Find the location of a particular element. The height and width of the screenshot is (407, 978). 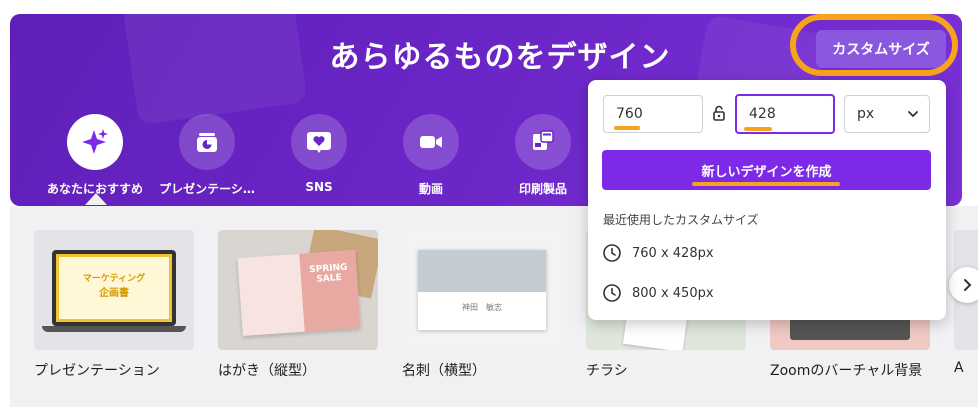

category-sns: SNS is located at coordinates (319, 154).